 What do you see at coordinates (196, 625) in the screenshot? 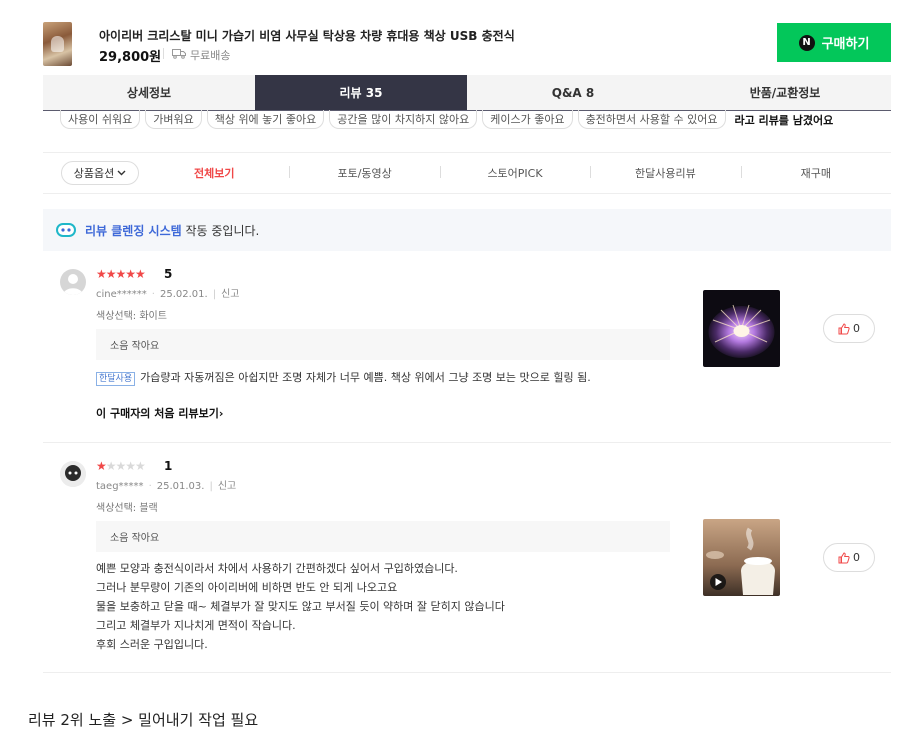
I see `review-line: 그리고 체결부가 지나치게 면적이 작습니다.` at bounding box center [196, 625].